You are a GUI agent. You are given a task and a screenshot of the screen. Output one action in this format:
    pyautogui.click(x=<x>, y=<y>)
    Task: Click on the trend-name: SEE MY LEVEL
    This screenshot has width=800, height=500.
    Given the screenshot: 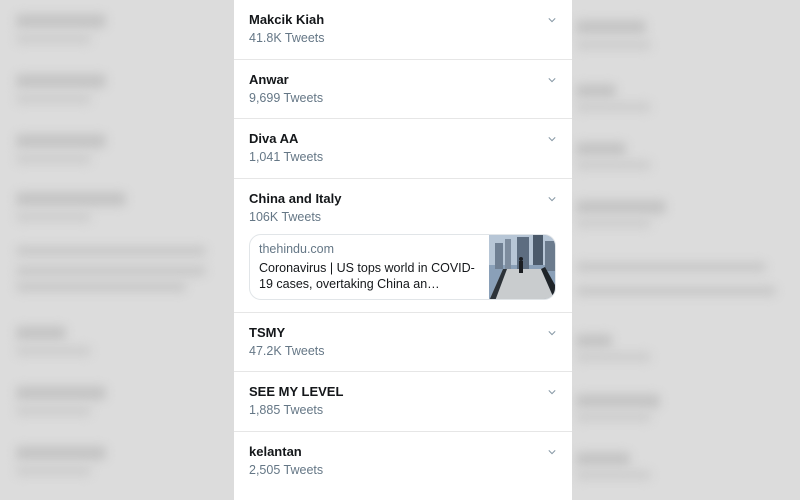 What is the action you would take?
    pyautogui.click(x=296, y=391)
    